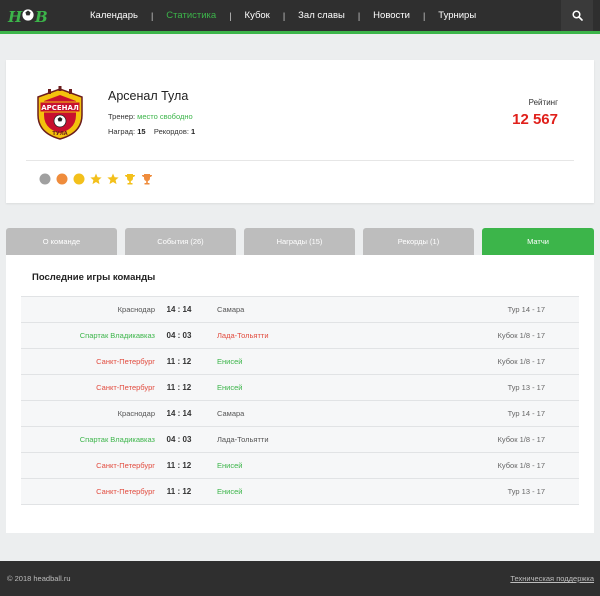 This screenshot has height=596, width=600. I want to click on search-button, so click(577, 15).